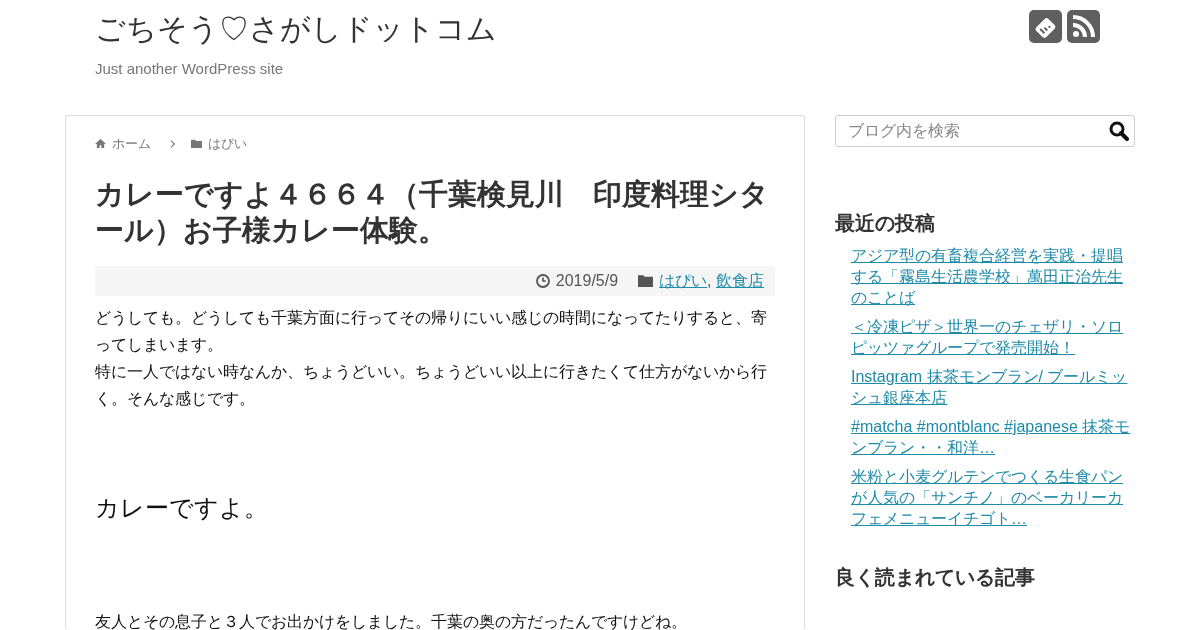  I want to click on comma: ,, so click(709, 280).